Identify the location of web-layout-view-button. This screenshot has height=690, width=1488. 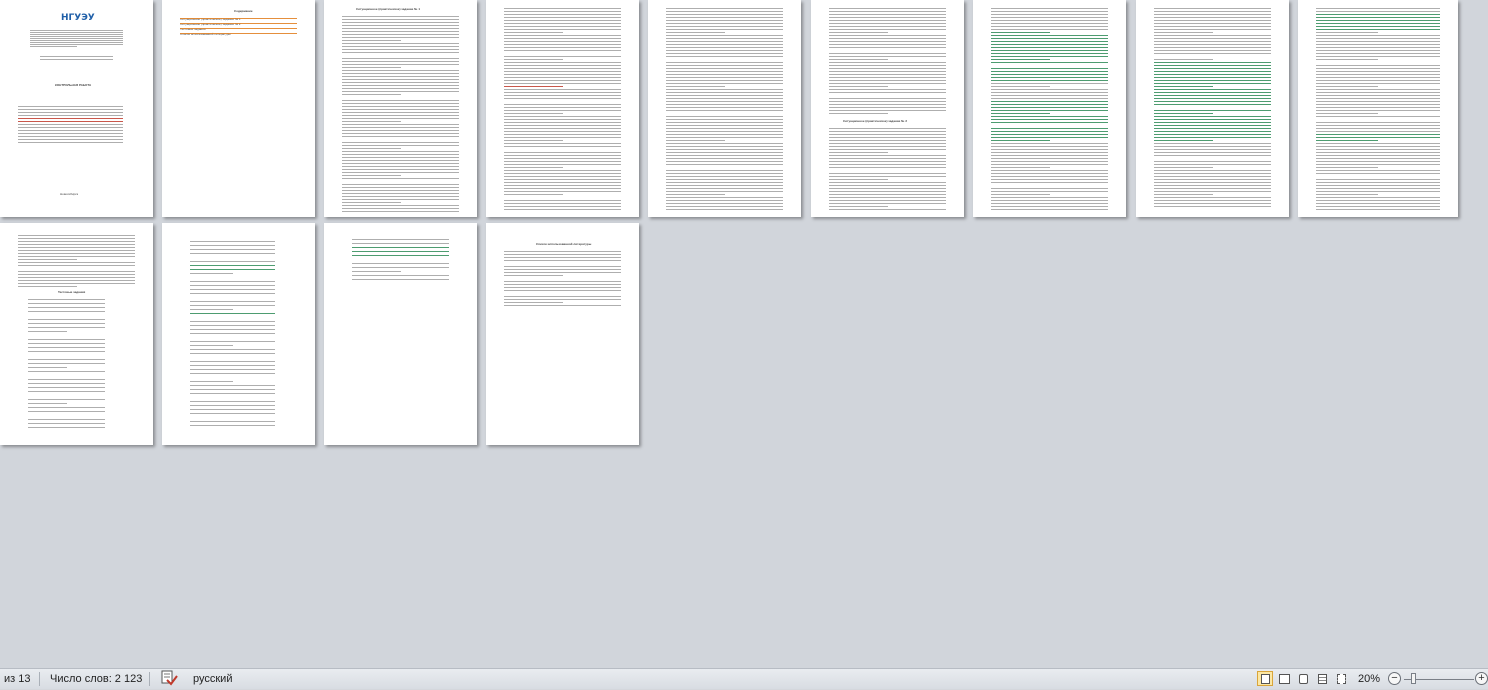
(1303, 678).